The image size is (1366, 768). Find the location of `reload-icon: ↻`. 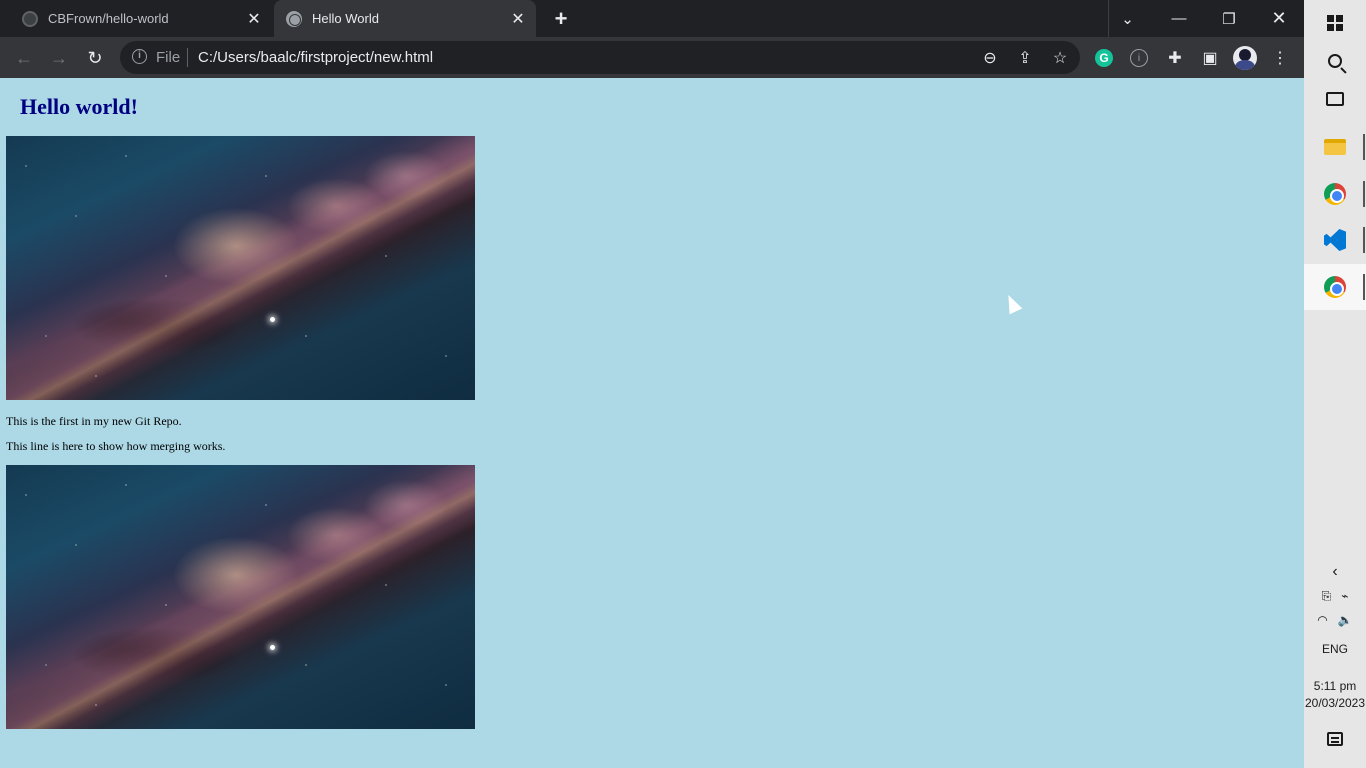

reload-icon: ↻ is located at coordinates (95, 58).